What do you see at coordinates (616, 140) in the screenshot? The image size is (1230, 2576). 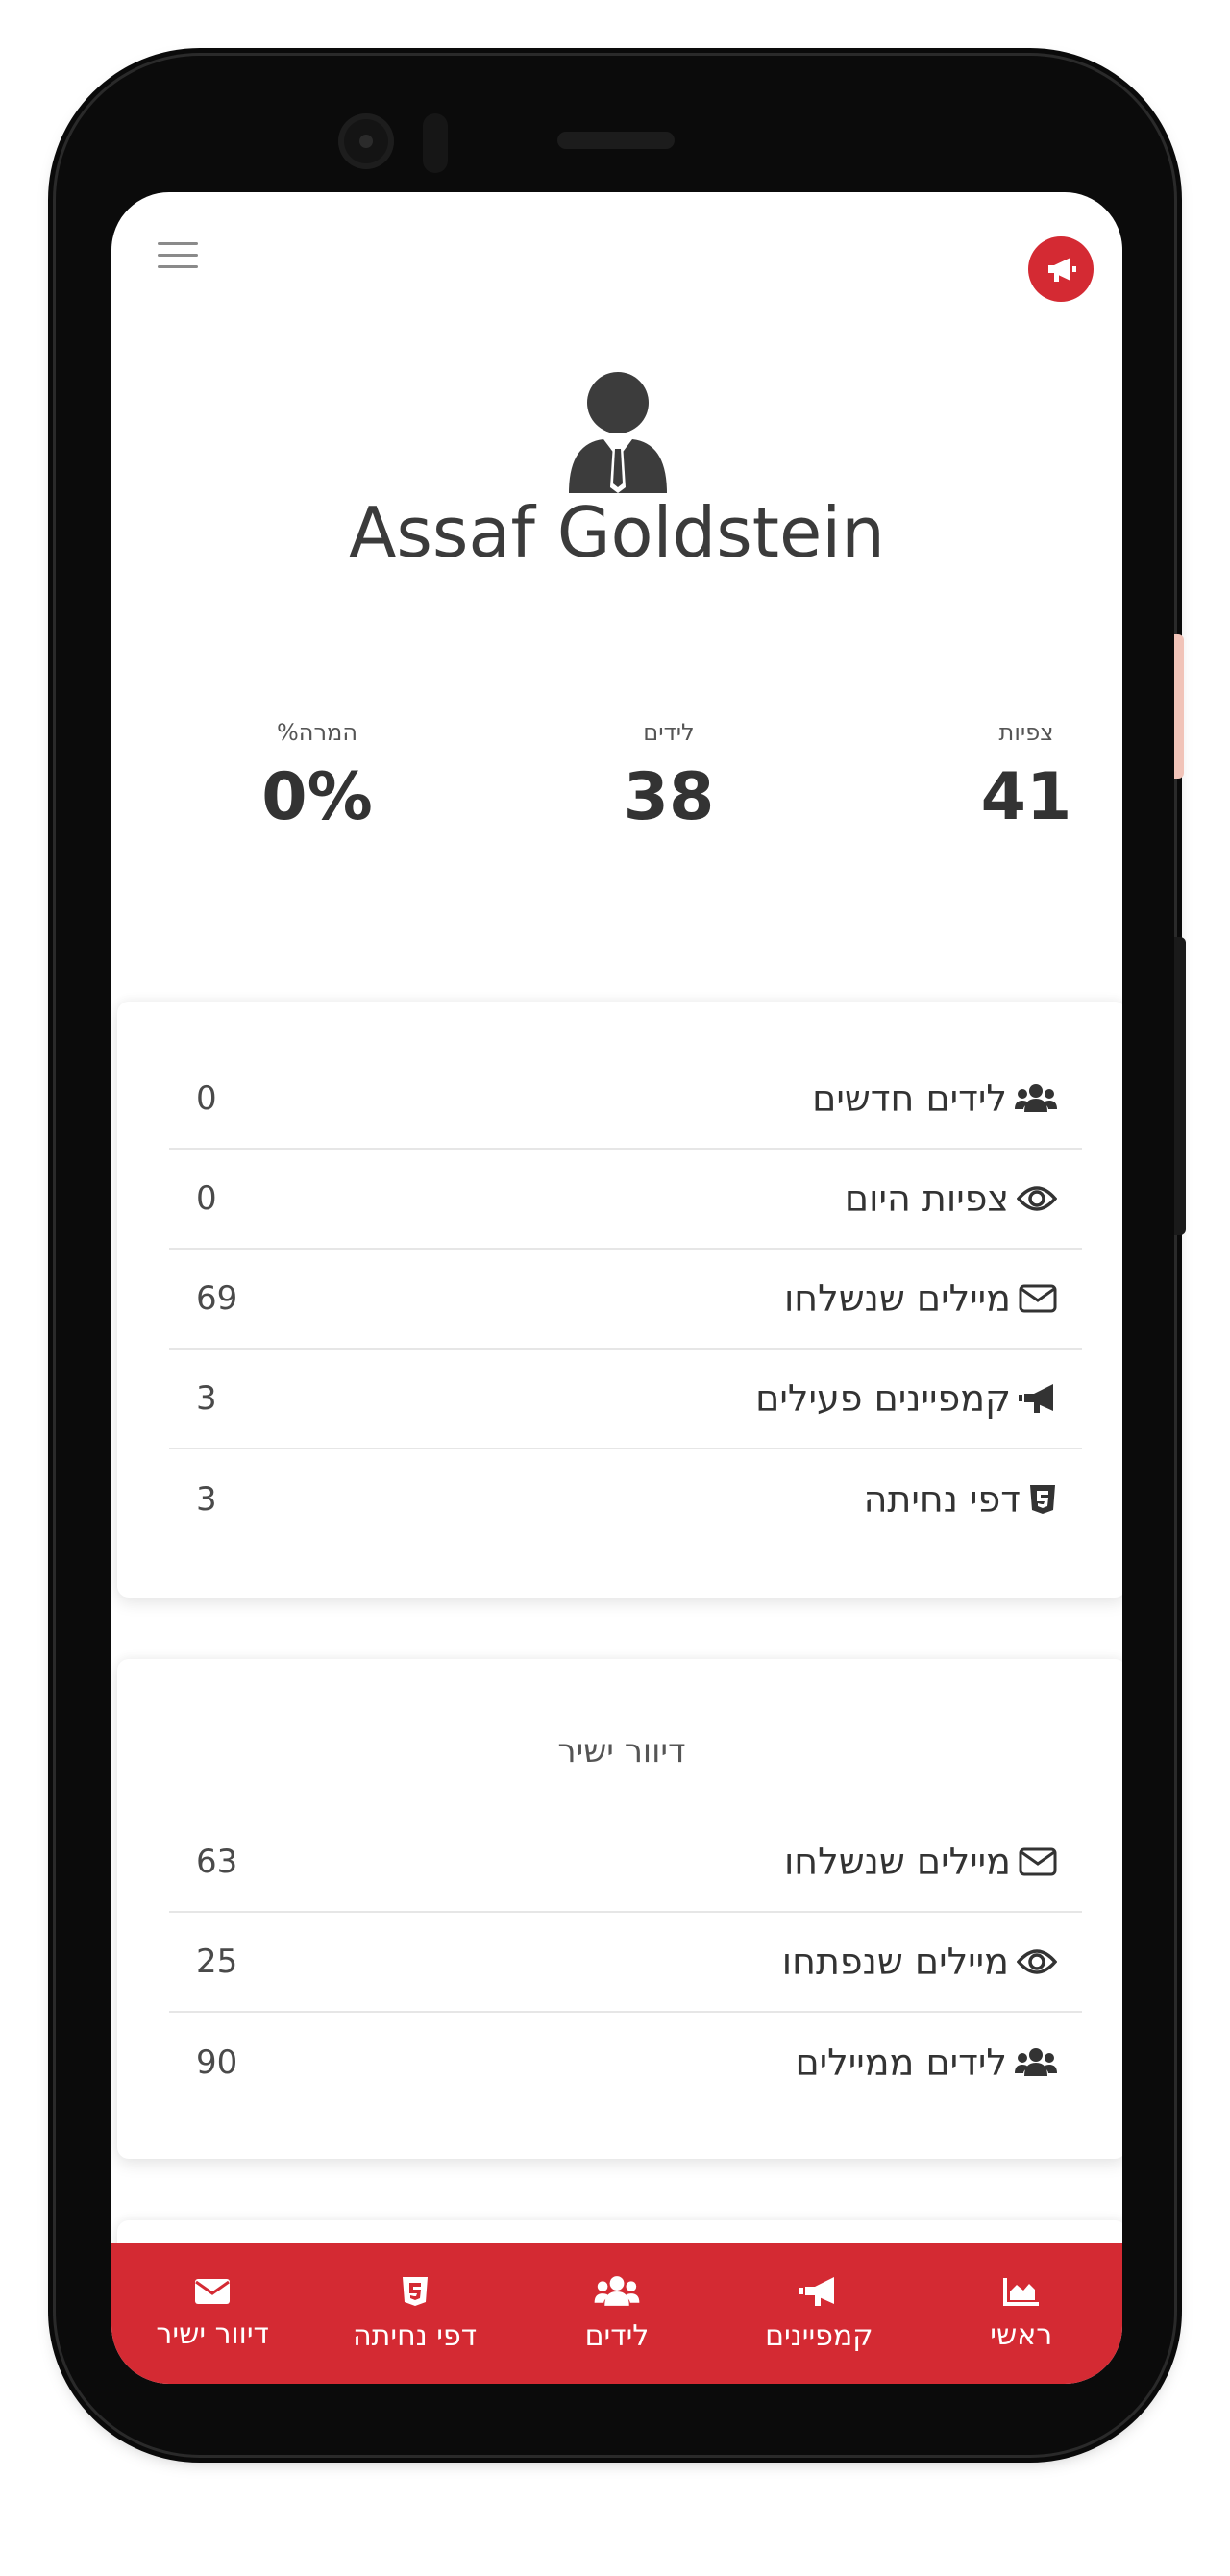 I see `phone-speaker` at bounding box center [616, 140].